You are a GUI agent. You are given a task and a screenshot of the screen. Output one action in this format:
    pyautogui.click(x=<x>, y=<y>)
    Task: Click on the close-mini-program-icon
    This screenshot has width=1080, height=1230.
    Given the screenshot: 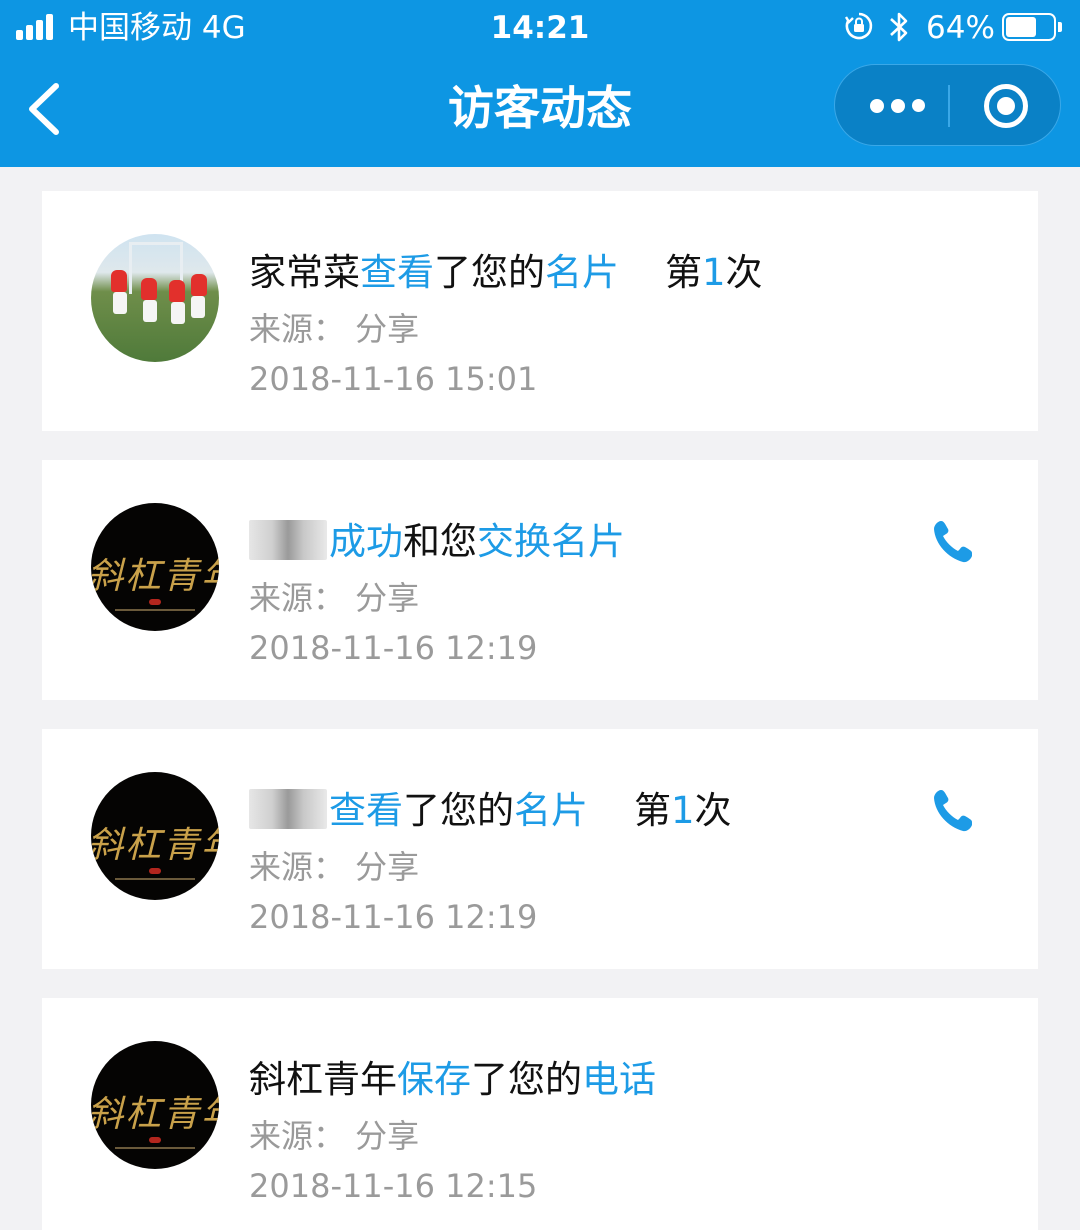 What is the action you would take?
    pyautogui.click(x=1006, y=106)
    